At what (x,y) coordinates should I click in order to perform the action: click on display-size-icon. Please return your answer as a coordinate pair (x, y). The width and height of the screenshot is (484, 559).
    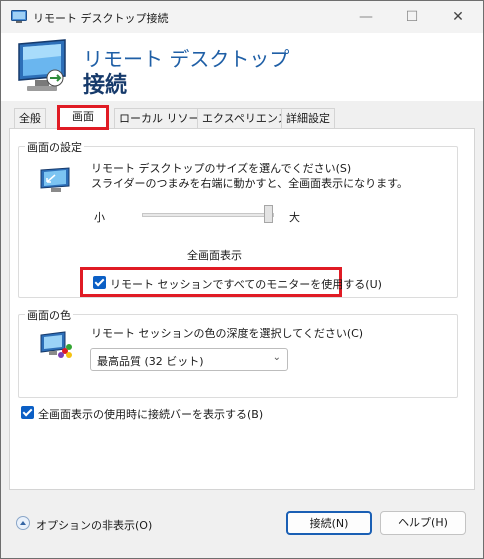
    Looking at the image, I should click on (55, 179).